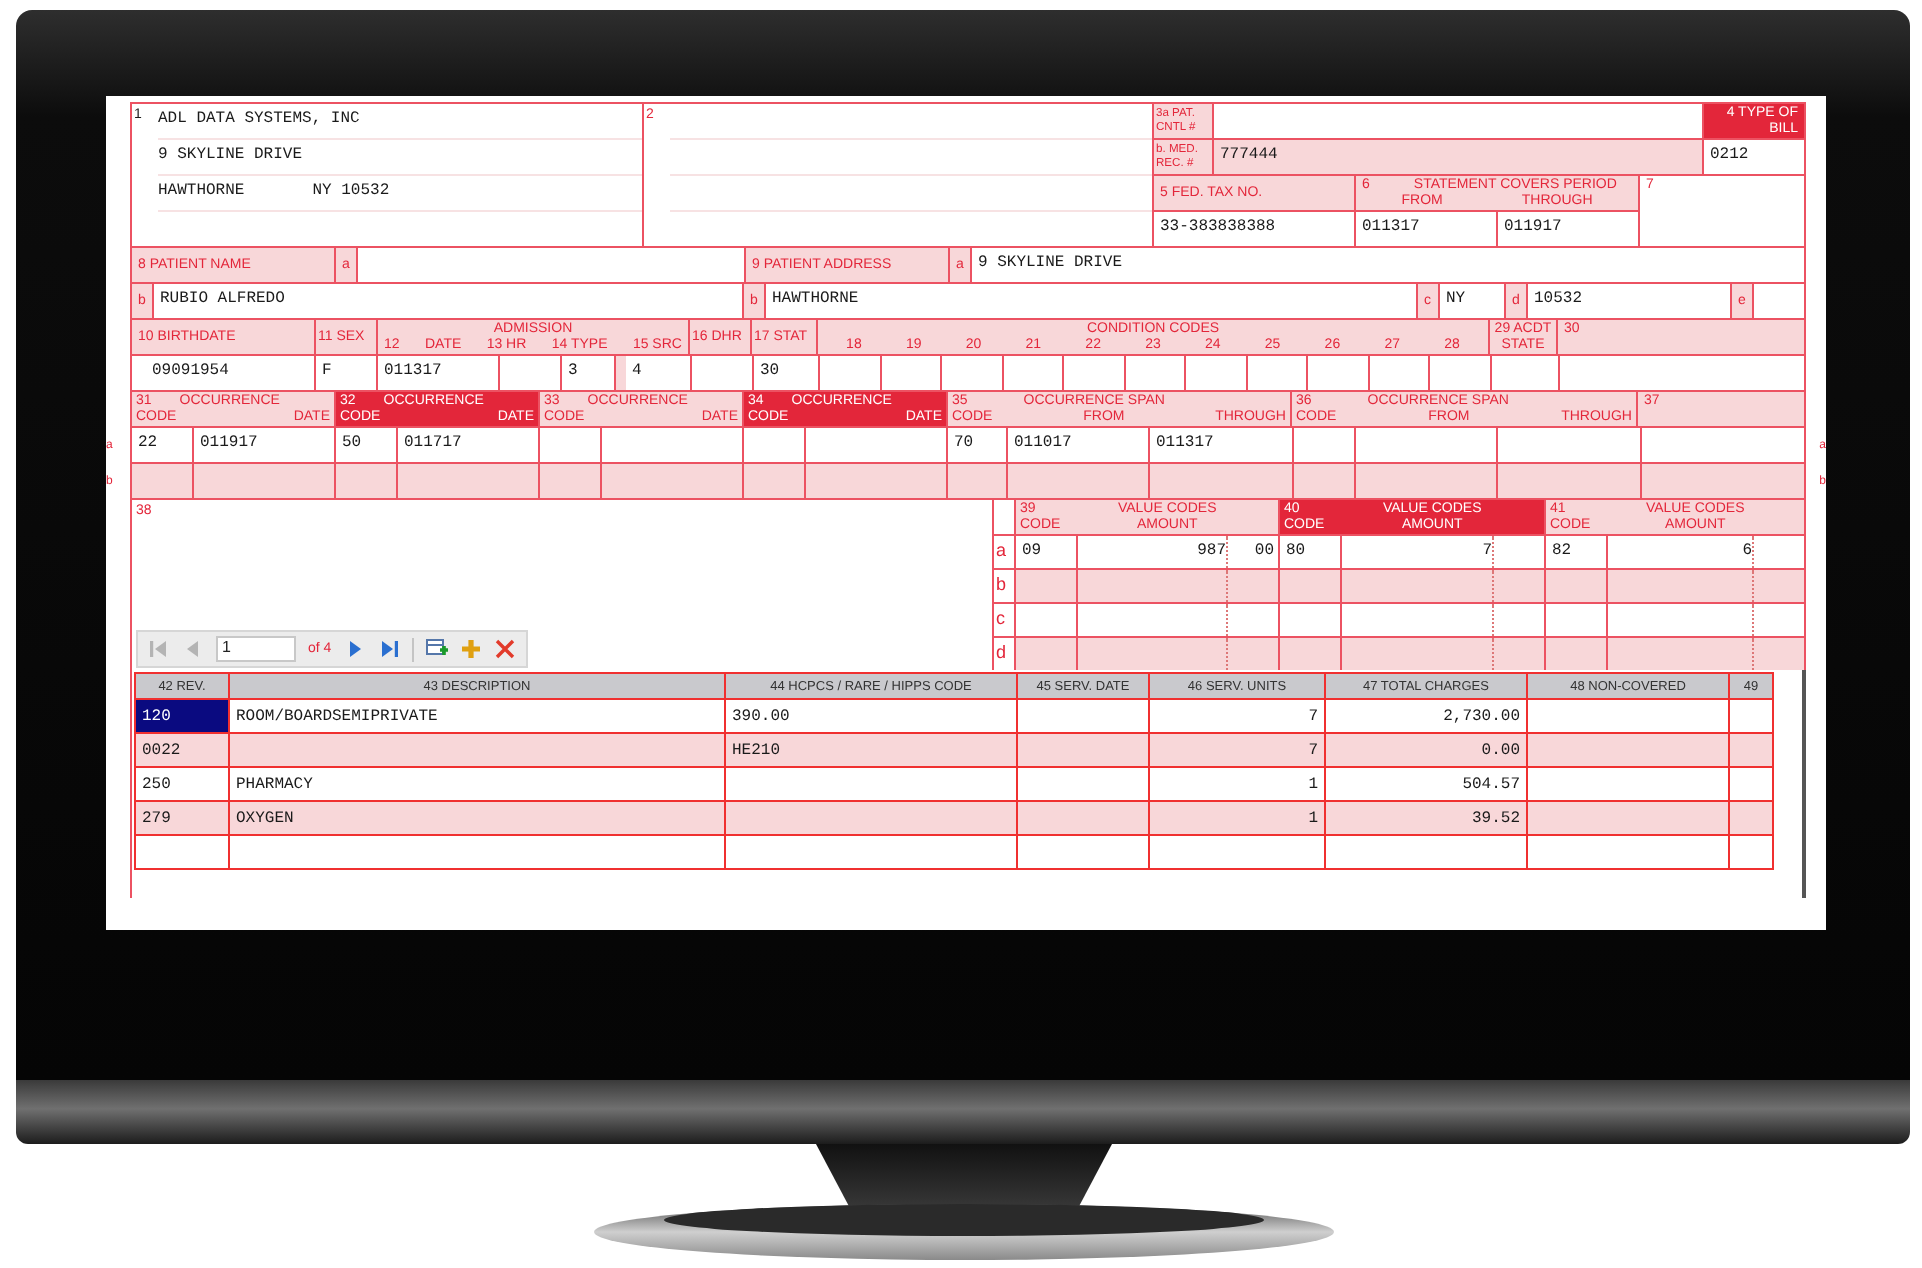 The image size is (1922, 1268). What do you see at coordinates (388, 649) in the screenshot?
I see `last-page-icon` at bounding box center [388, 649].